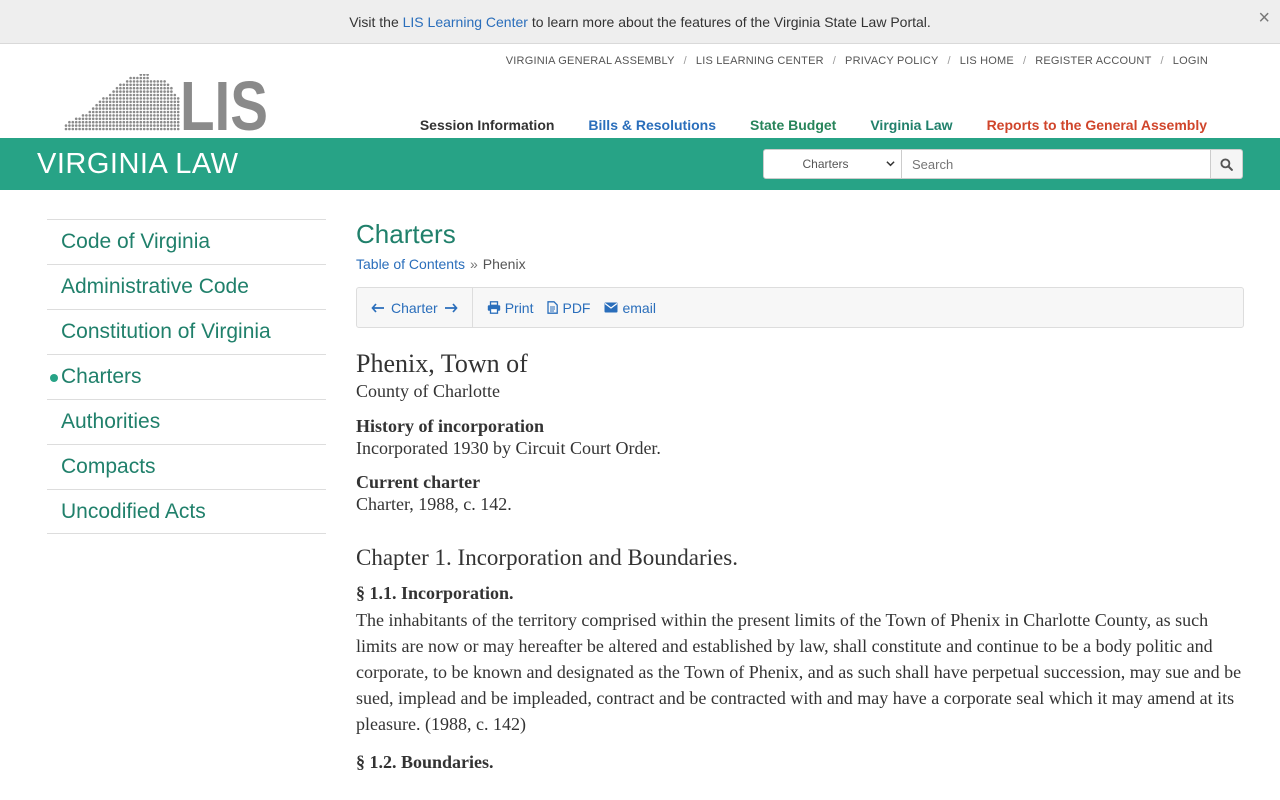 This screenshot has width=1280, height=800. What do you see at coordinates (224, 103) in the screenshot?
I see `logo-text: LIS` at bounding box center [224, 103].